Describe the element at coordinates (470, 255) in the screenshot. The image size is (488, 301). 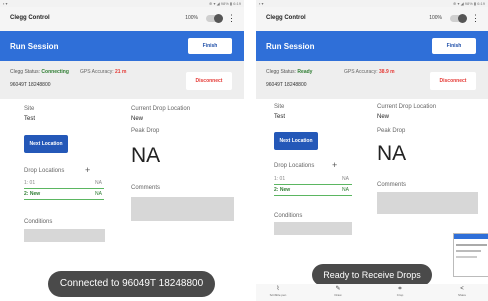
I see `screenshot-thumbnail` at that location.